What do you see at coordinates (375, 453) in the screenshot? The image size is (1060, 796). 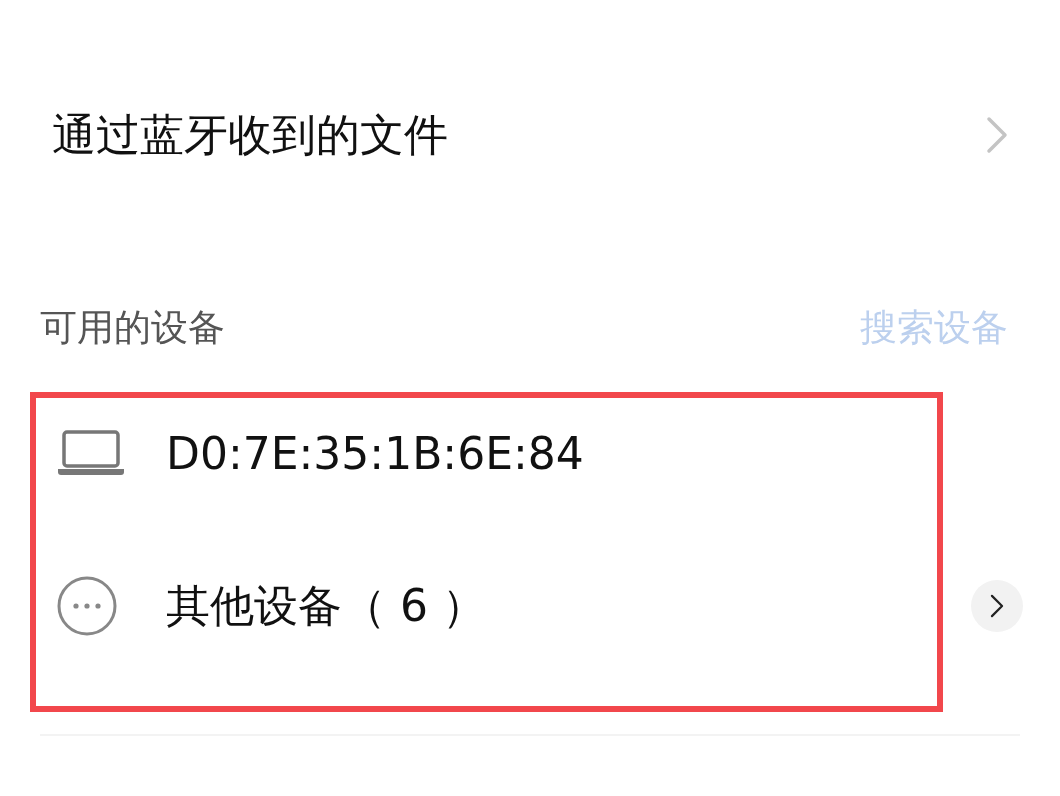 I see `device-name: D0:7E:35:1B:6E:84` at bounding box center [375, 453].